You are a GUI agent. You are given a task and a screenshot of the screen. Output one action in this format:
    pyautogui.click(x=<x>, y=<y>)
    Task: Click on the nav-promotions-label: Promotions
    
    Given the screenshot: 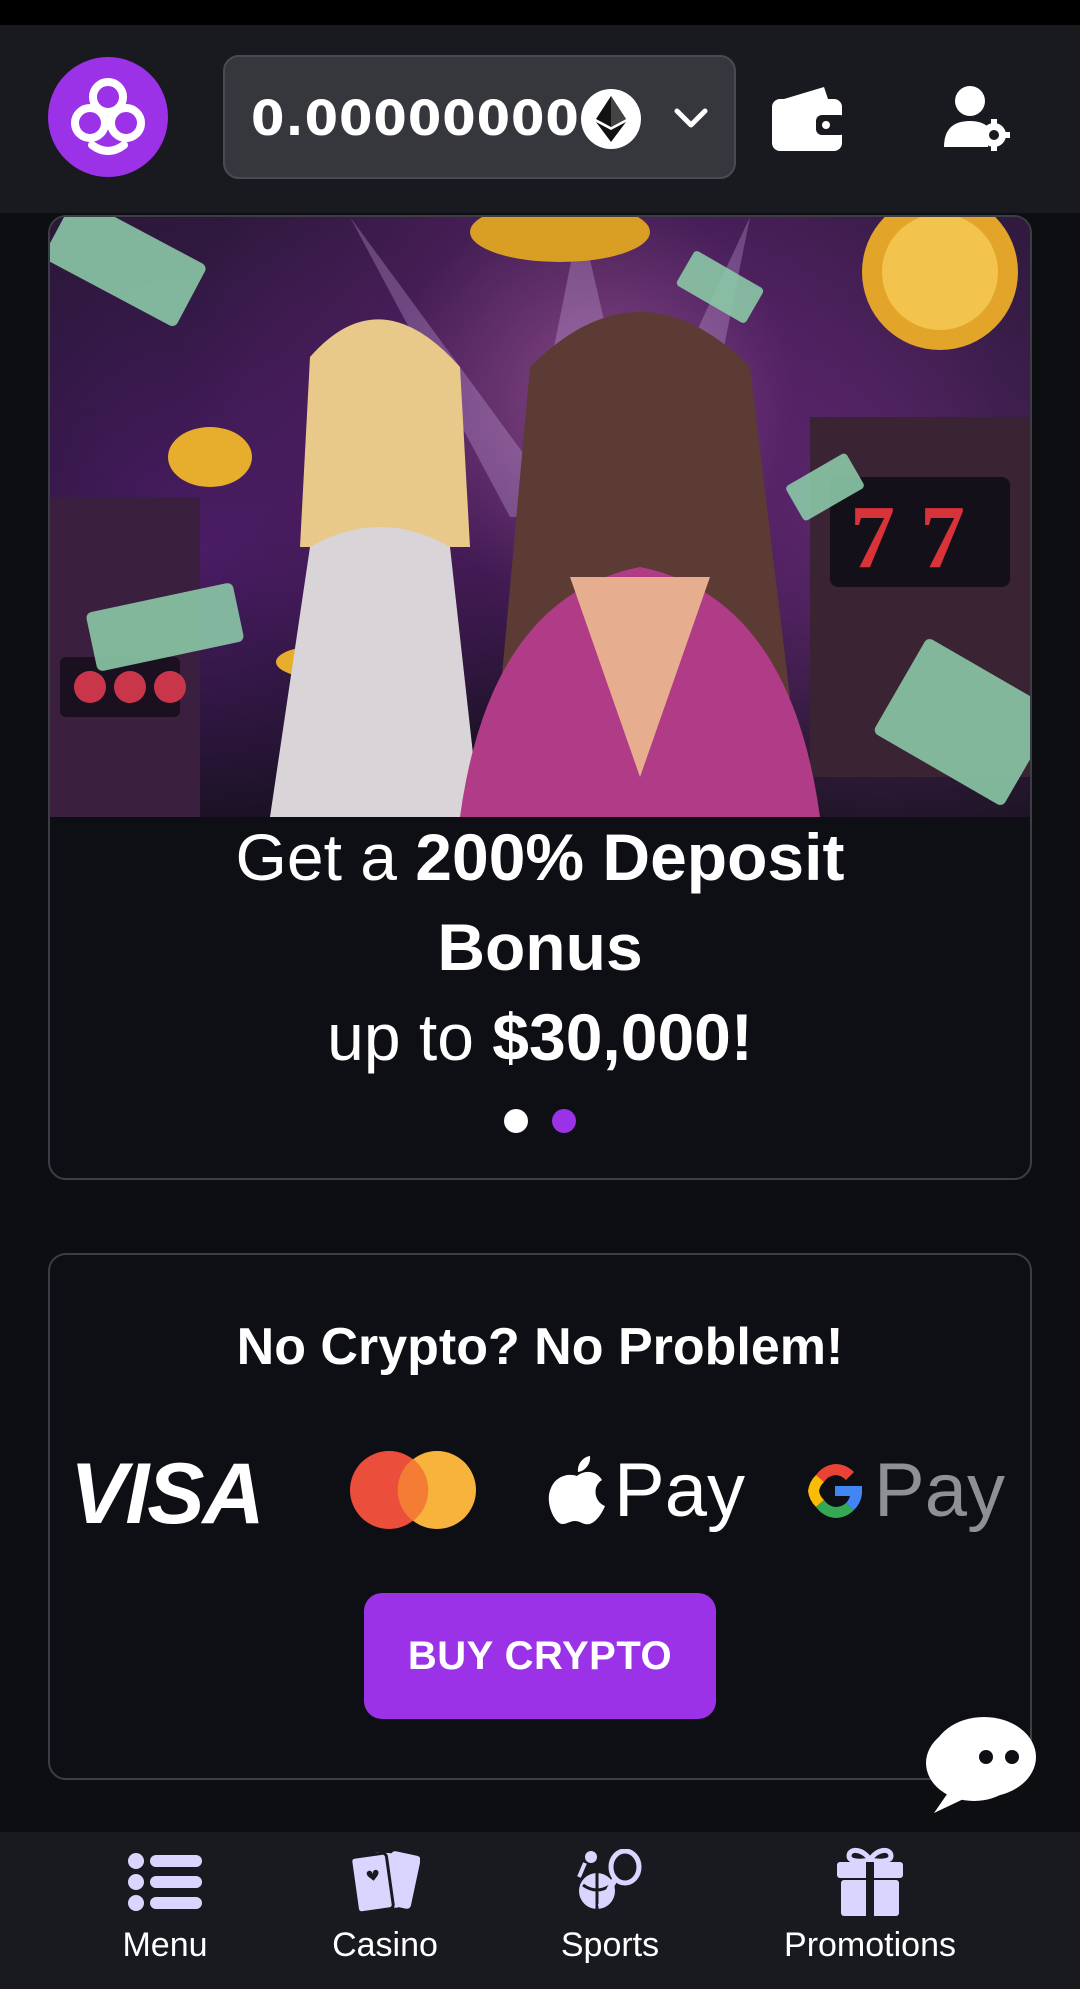 What is the action you would take?
    pyautogui.click(x=870, y=1945)
    